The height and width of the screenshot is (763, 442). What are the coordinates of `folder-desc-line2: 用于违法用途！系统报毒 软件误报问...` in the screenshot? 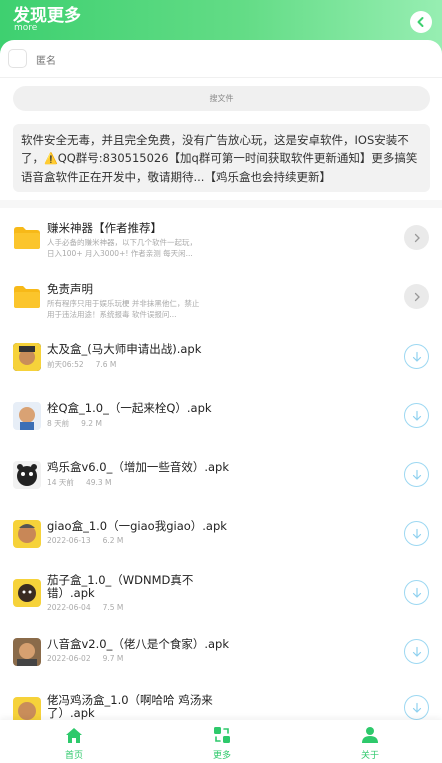 It's located at (112, 314).